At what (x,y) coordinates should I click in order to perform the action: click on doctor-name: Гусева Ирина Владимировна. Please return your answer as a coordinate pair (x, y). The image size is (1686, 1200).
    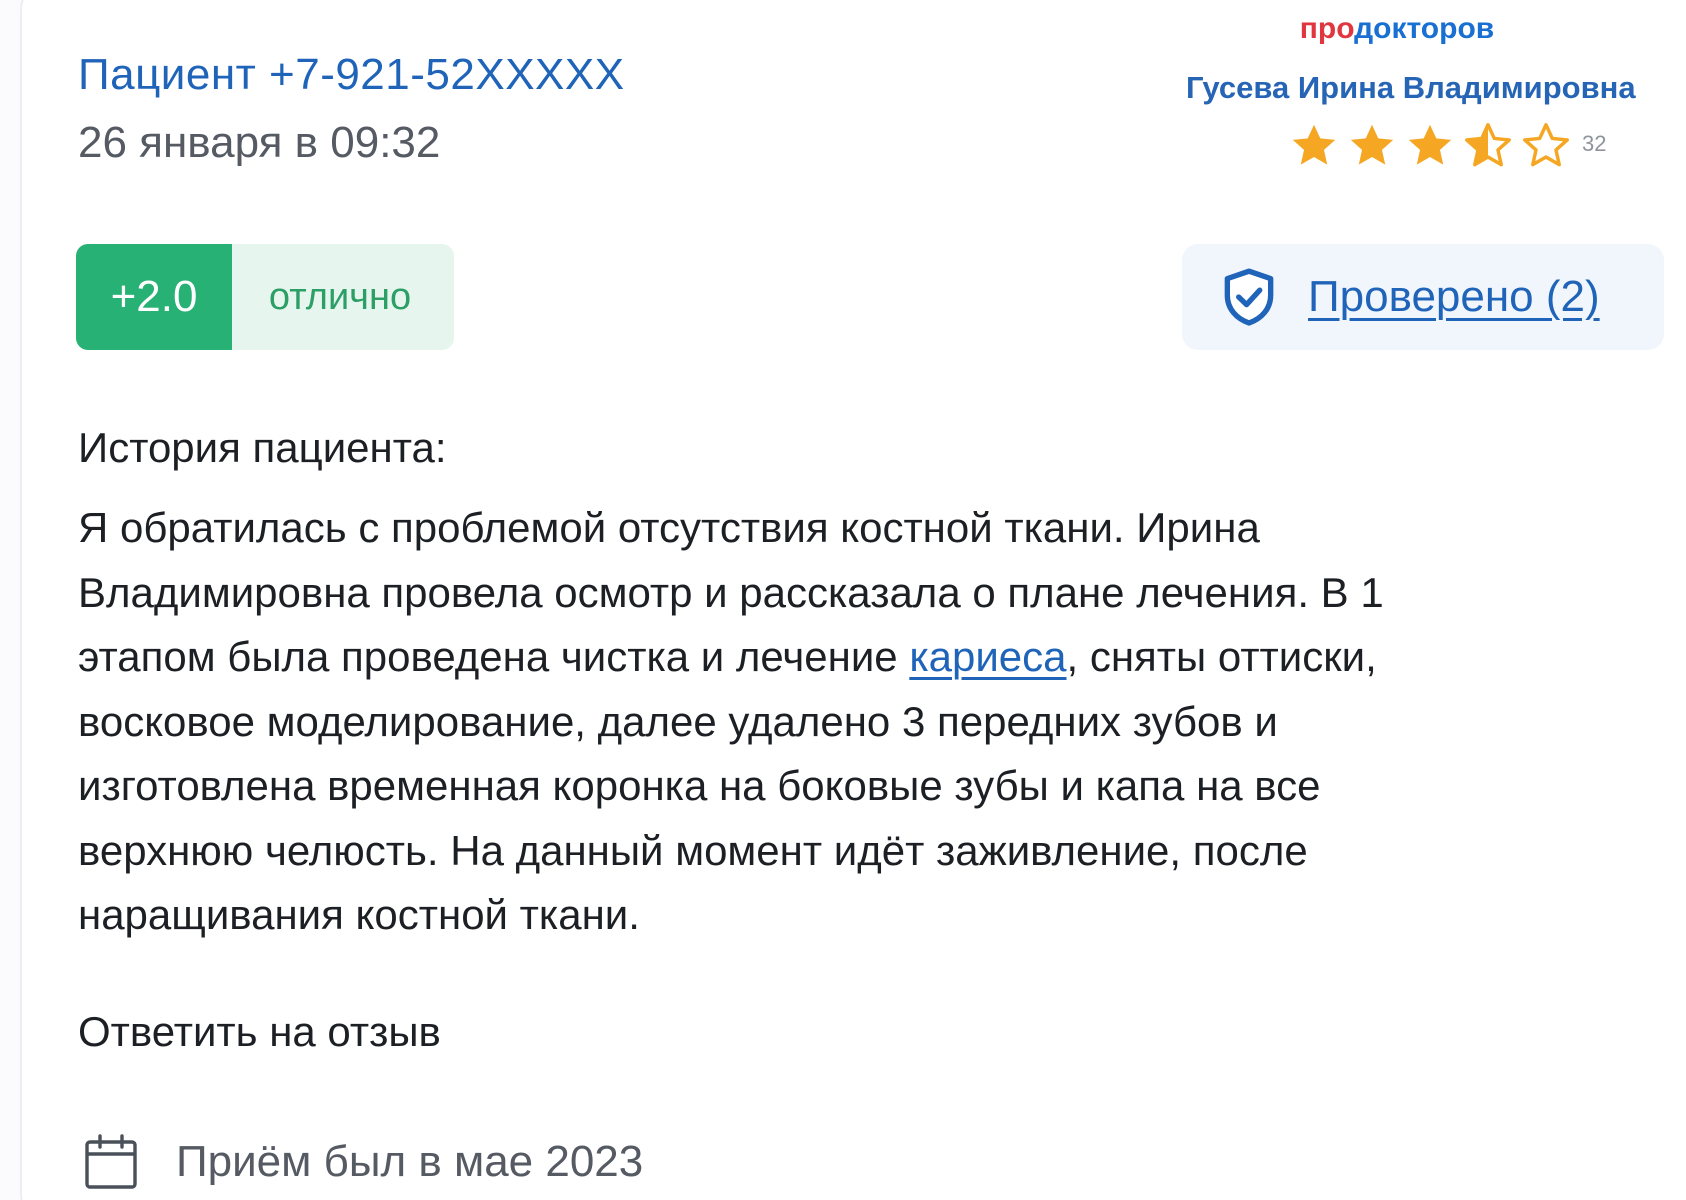
    Looking at the image, I should click on (1411, 88).